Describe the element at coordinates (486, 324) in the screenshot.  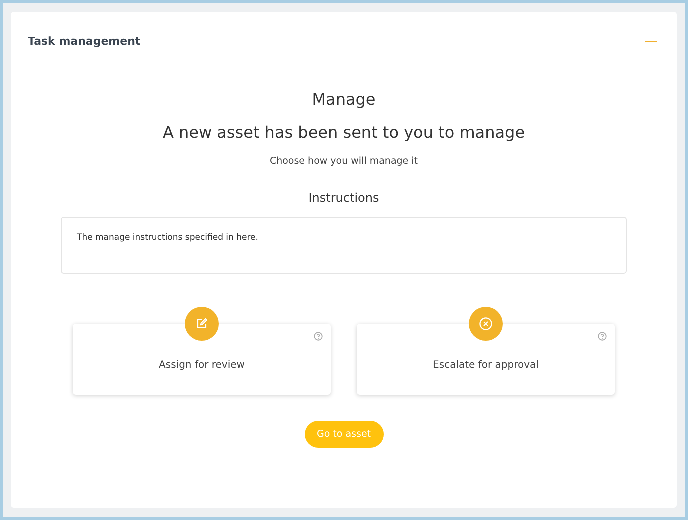
I see `cancel-icon` at that location.